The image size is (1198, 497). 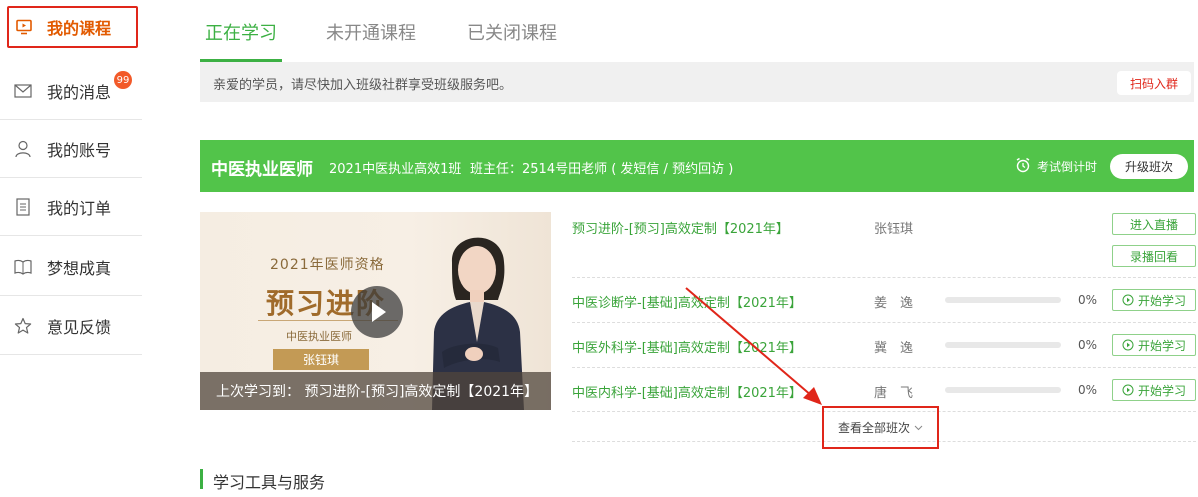 What do you see at coordinates (512, 32) in the screenshot?
I see `tab-closed: 已关闭课程` at bounding box center [512, 32].